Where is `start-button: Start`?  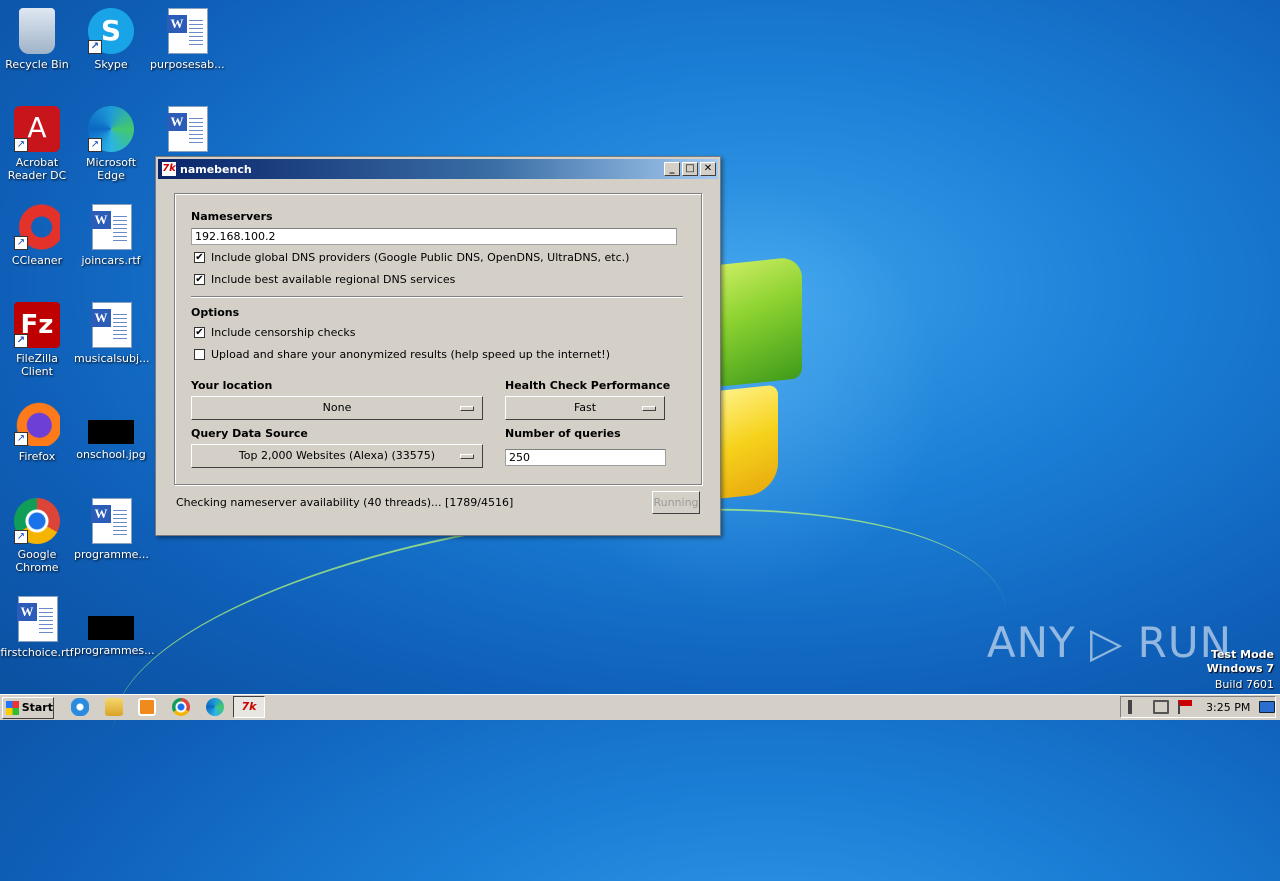 start-button: Start is located at coordinates (28, 707).